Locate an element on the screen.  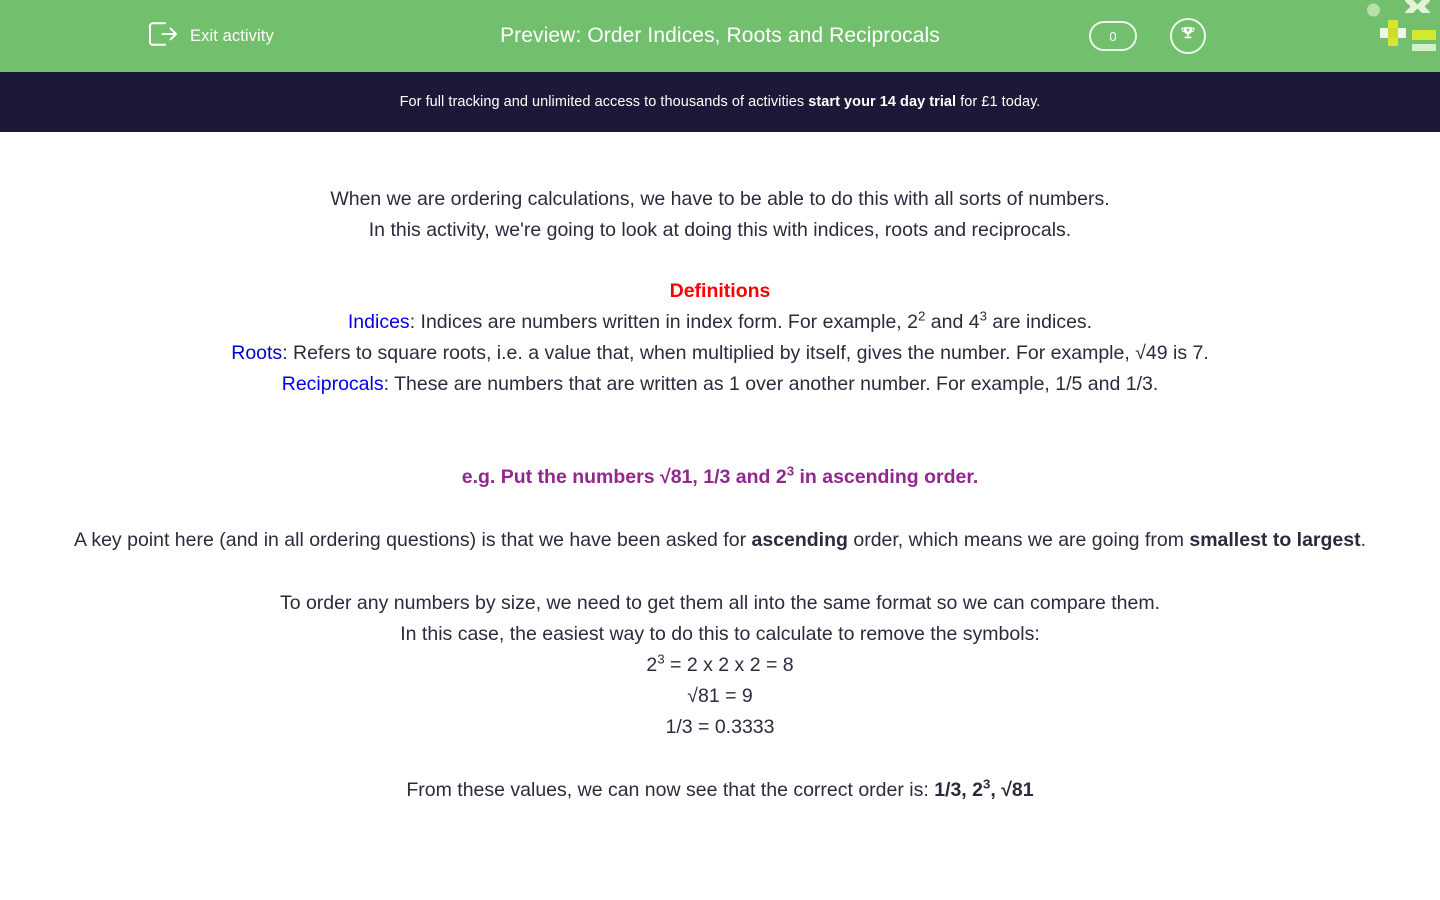
calculation-row: 23 = 2 x 2 x 2 = 8 is located at coordinates (720, 665).